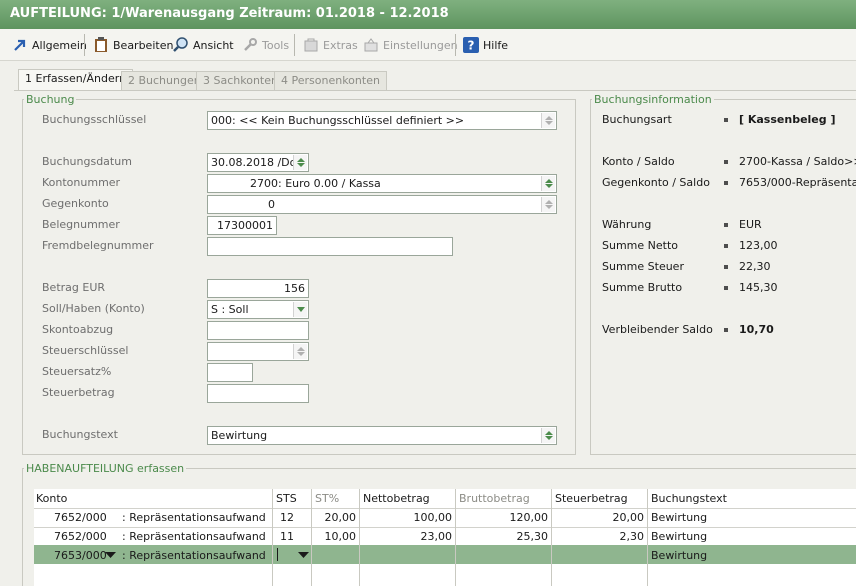 Image resolution: width=856 pixels, height=586 pixels. Describe the element at coordinates (642, 287) in the screenshot. I see `summe-brutto-label: Summe Brutto` at that location.